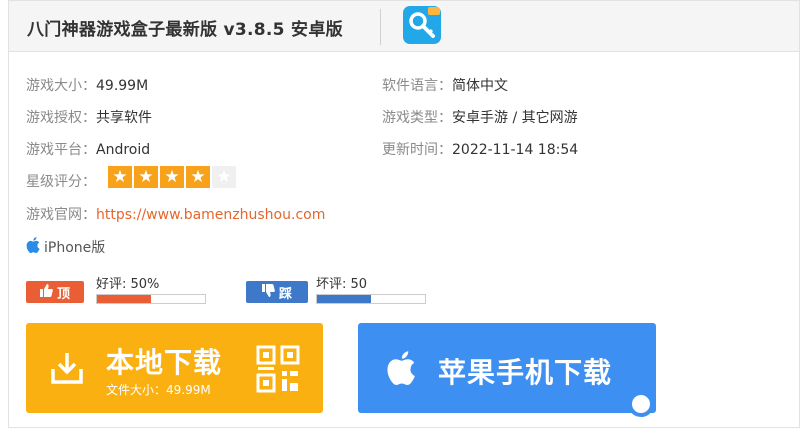 Image resolution: width=800 pixels, height=436 pixels. What do you see at coordinates (434, 11) in the screenshot?
I see `app-badge-icon` at bounding box center [434, 11].